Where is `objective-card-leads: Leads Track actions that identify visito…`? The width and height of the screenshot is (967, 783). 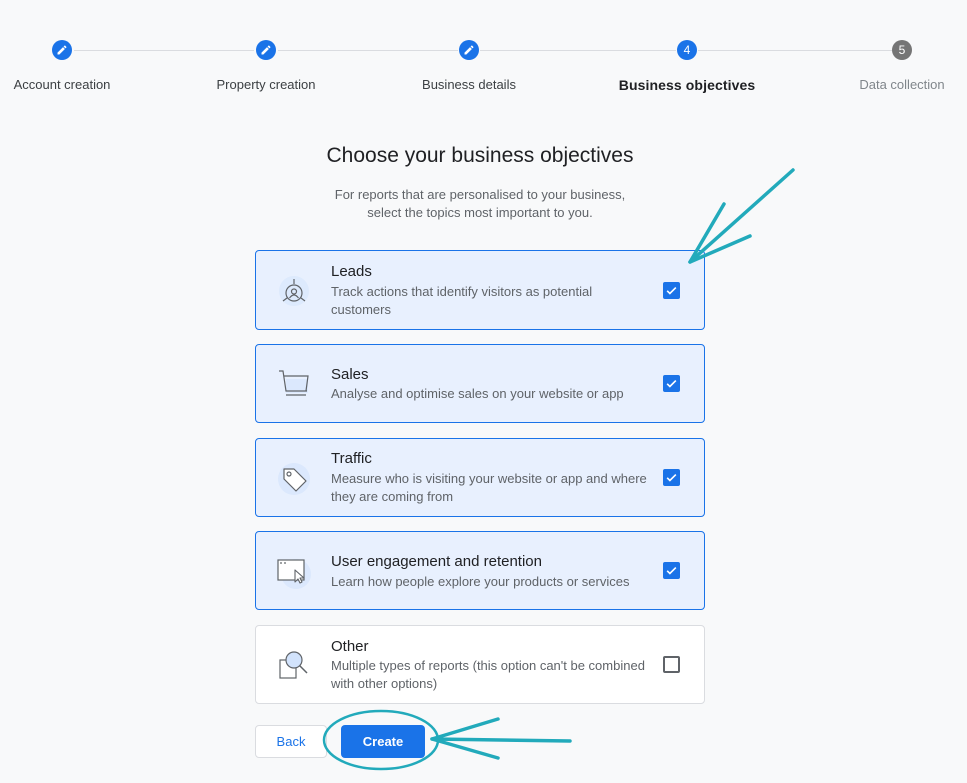 objective-card-leads: Leads Track actions that identify visito… is located at coordinates (480, 290).